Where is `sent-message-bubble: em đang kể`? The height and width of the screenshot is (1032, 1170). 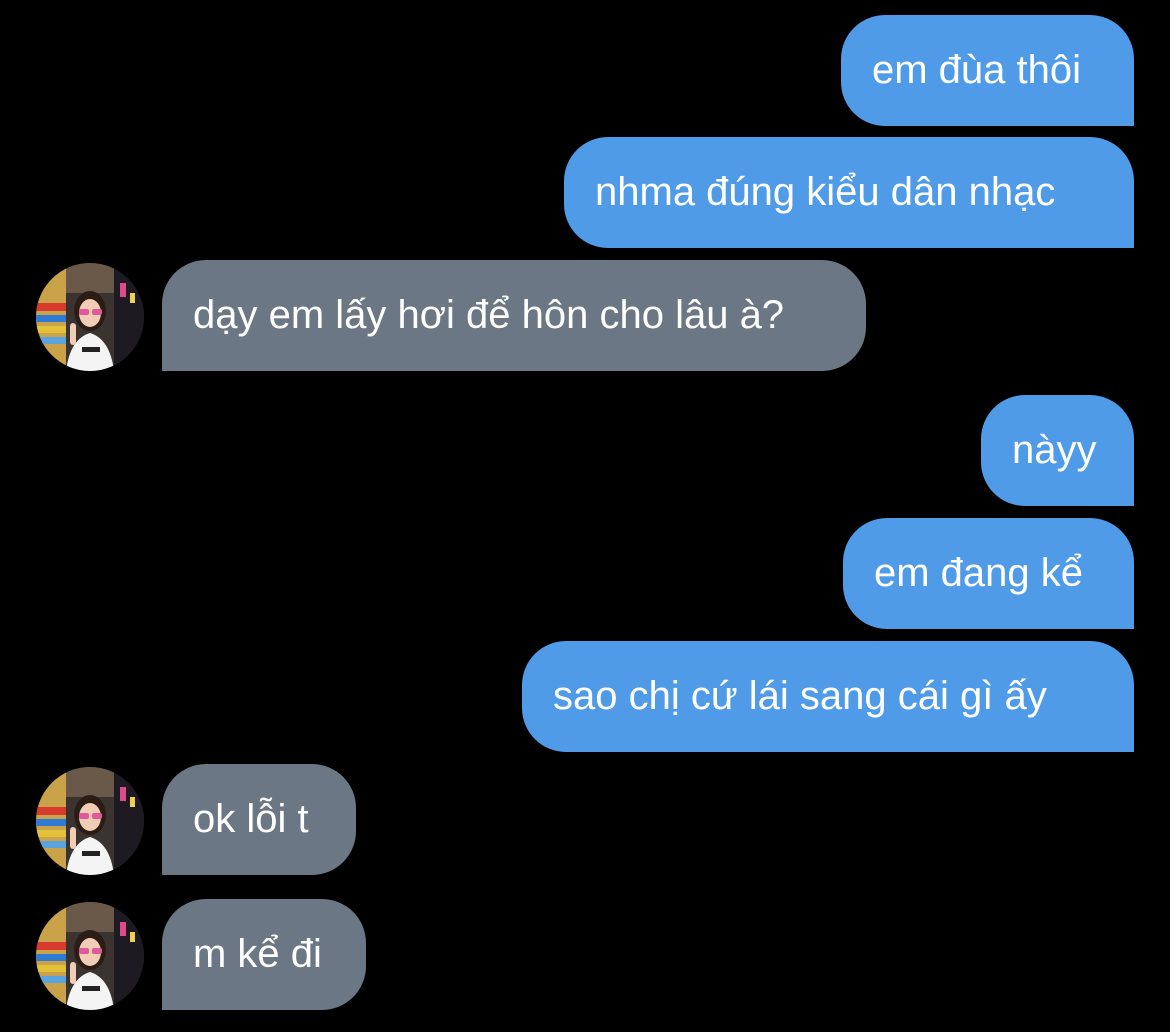
sent-message-bubble: em đang kể is located at coordinates (988, 573).